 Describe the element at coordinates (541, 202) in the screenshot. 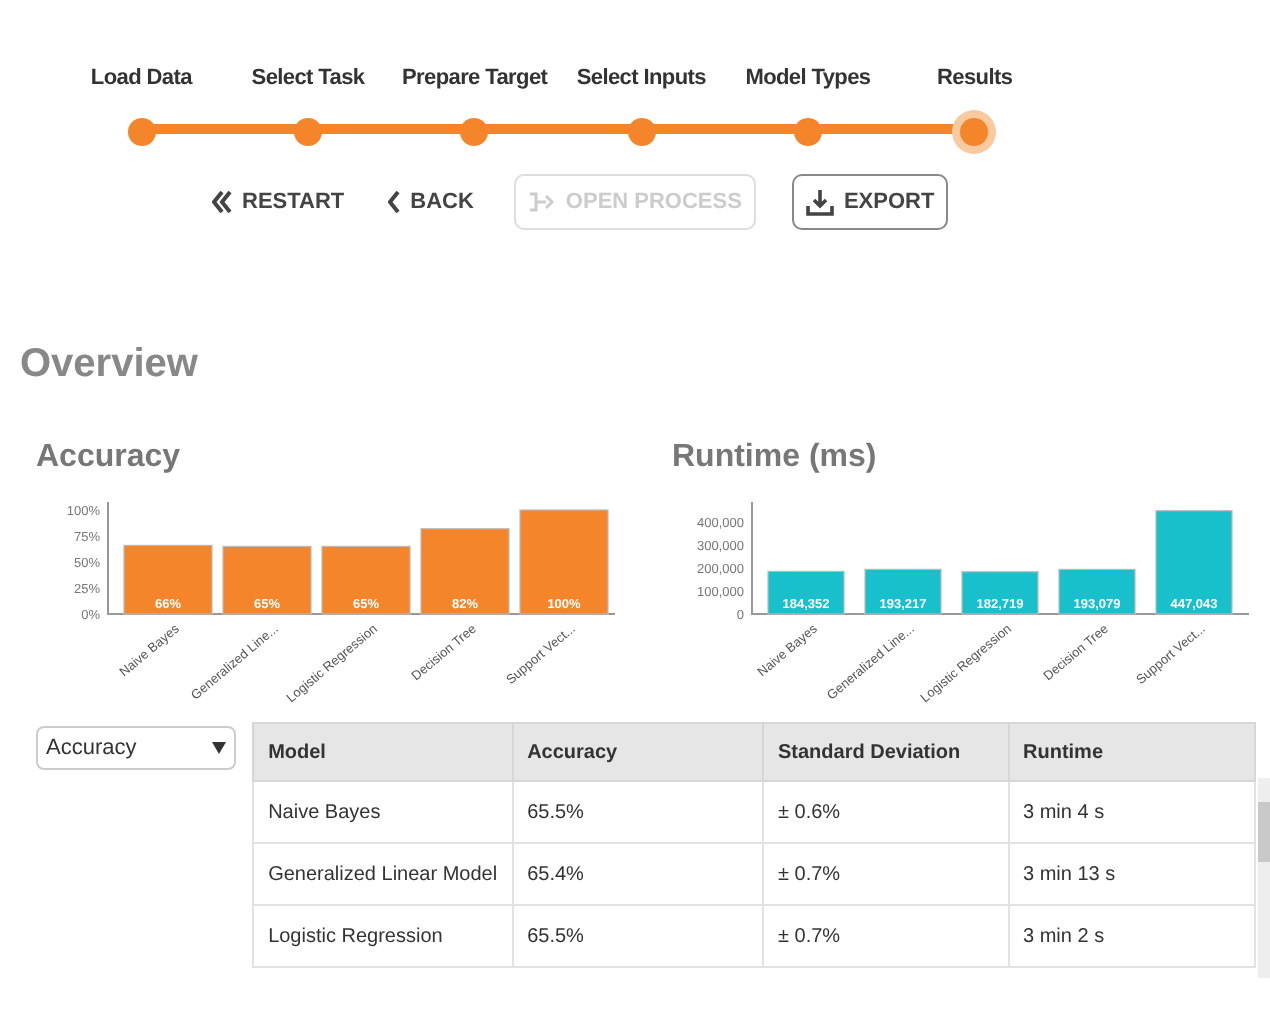

I see `process-icon` at that location.